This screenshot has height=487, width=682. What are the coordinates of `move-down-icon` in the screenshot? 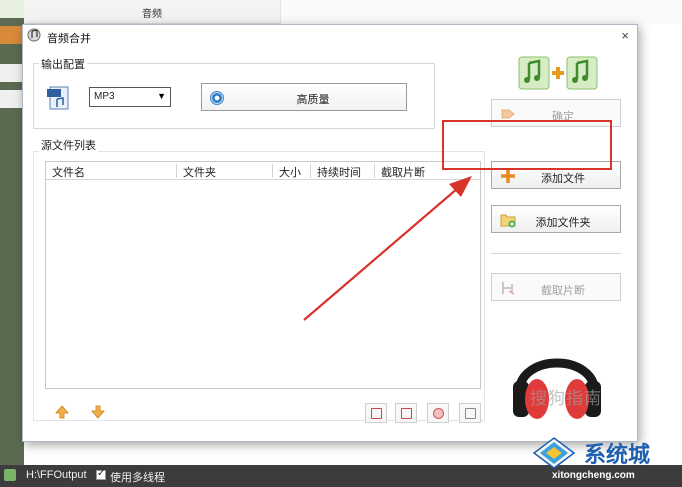 It's located at (98, 412).